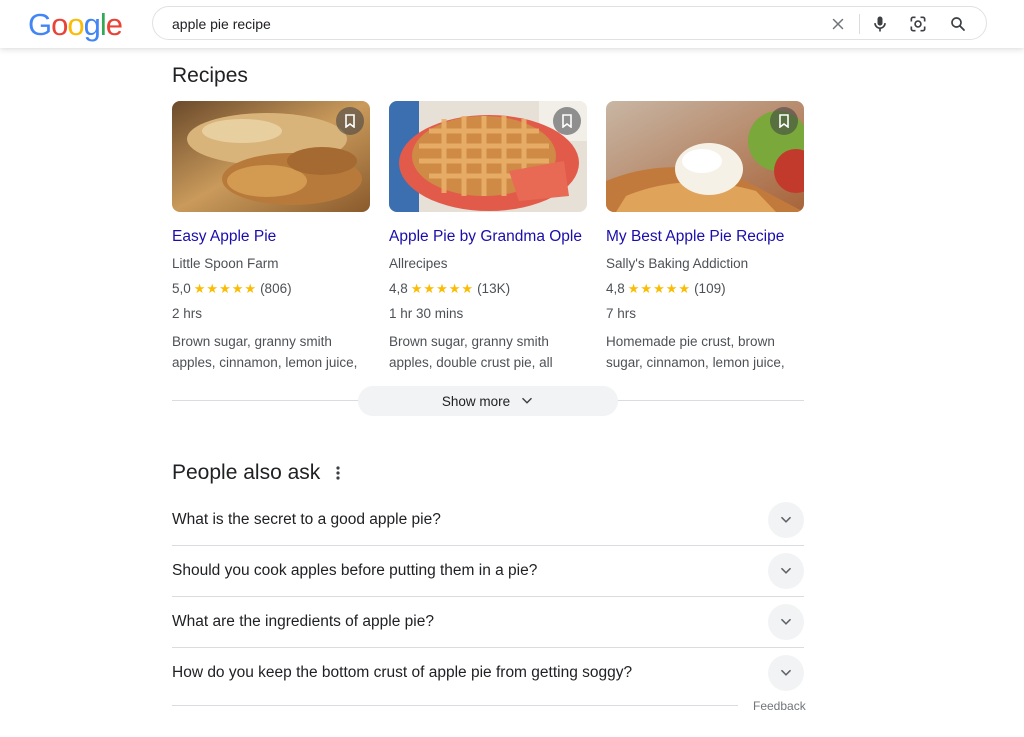 This screenshot has width=1024, height=737. Describe the element at coordinates (918, 24) in the screenshot. I see `lens-icon` at that location.